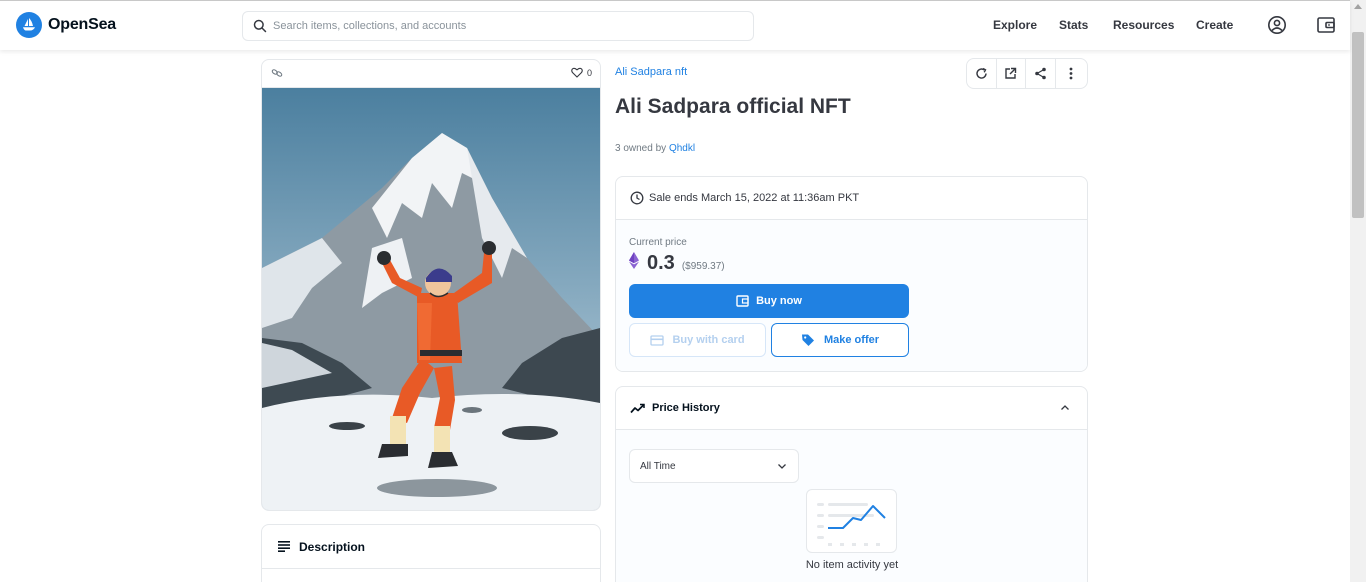 This screenshot has width=1366, height=582. What do you see at coordinates (651, 72) in the screenshot?
I see `collection-link: Ali Sadpara nft` at bounding box center [651, 72].